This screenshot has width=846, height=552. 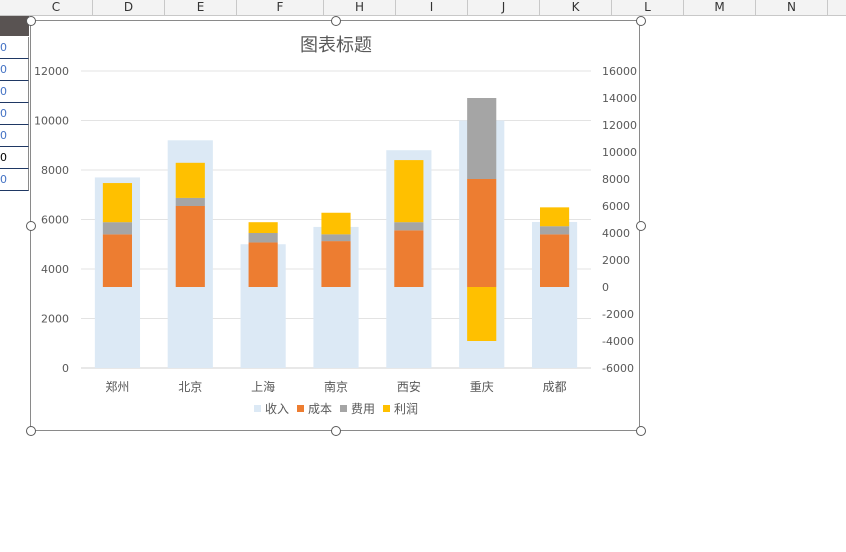 I want to click on column-header-j: J, so click(x=504, y=7).